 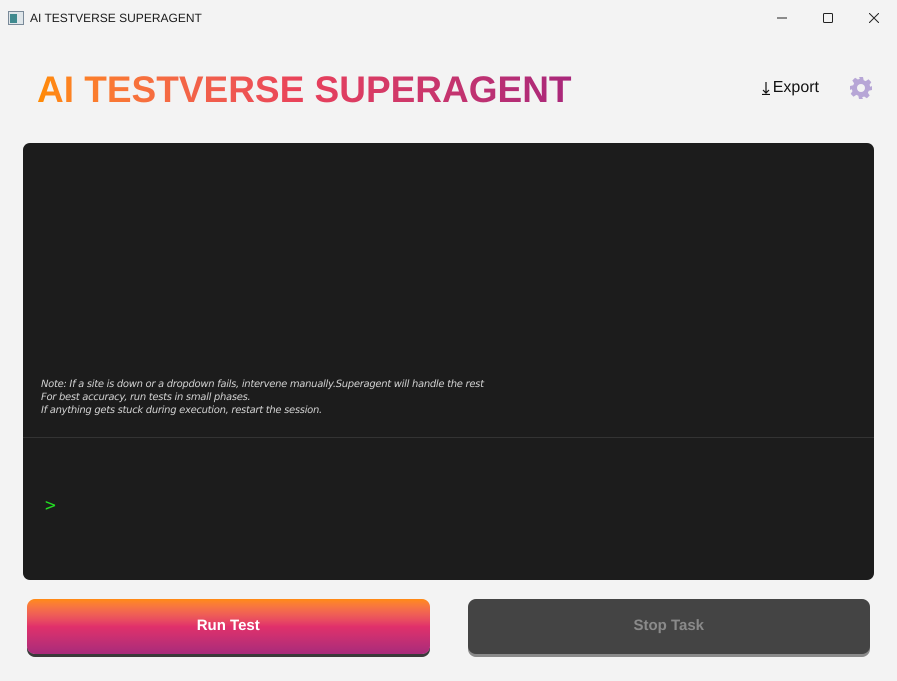 What do you see at coordinates (790, 88) in the screenshot?
I see `export-button: Export` at bounding box center [790, 88].